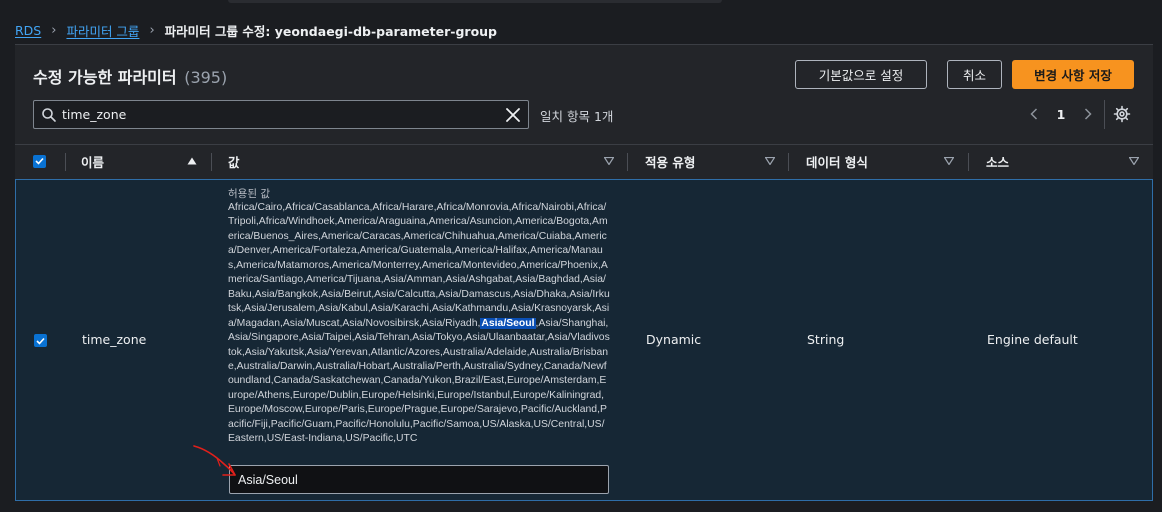 The height and width of the screenshot is (512, 1162). What do you see at coordinates (214, 460) in the screenshot?
I see `annotation-arrow-icon` at bounding box center [214, 460].